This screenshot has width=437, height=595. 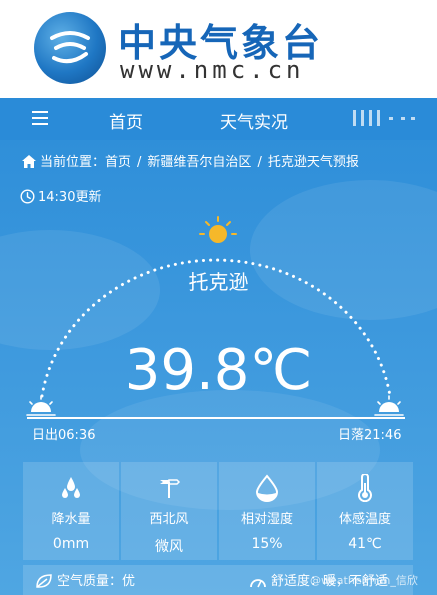 I want to click on wind-vane-icon, so click(x=170, y=488).